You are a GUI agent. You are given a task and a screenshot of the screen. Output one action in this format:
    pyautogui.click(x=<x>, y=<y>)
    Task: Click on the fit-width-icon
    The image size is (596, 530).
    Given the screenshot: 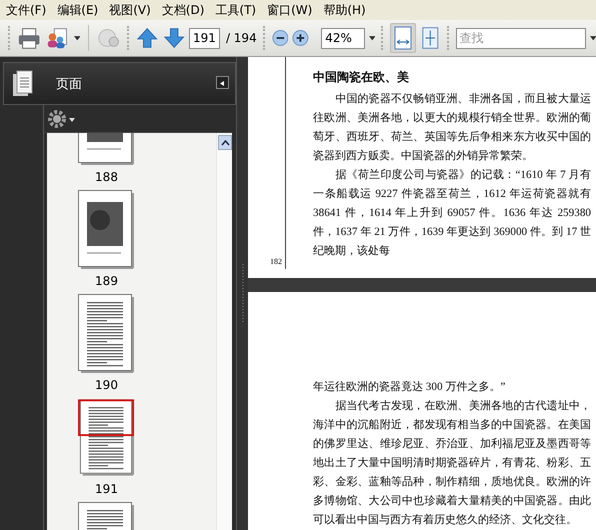 What is the action you would take?
    pyautogui.click(x=403, y=38)
    